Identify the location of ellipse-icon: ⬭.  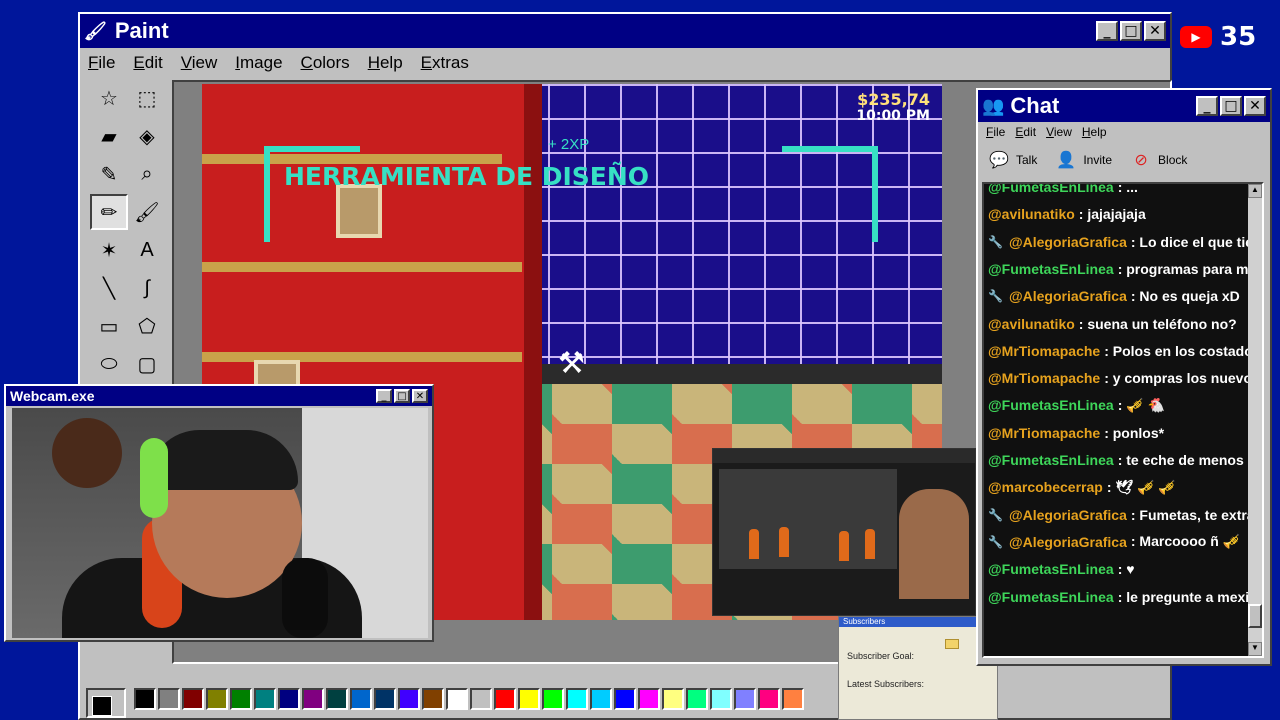
(109, 364).